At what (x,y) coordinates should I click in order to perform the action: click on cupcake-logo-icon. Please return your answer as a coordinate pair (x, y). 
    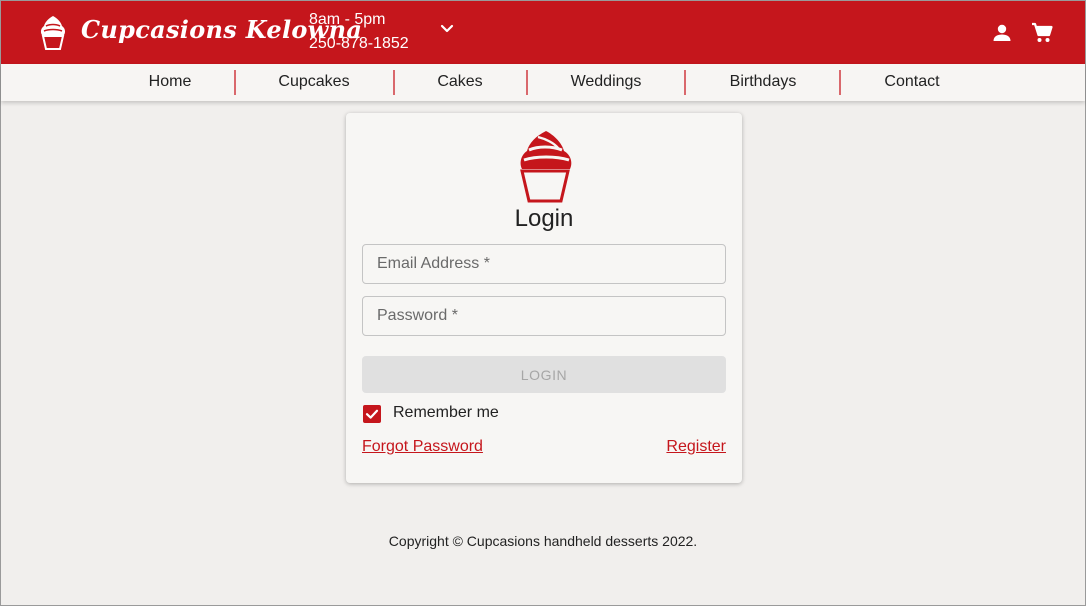
    Looking at the image, I should click on (546, 167).